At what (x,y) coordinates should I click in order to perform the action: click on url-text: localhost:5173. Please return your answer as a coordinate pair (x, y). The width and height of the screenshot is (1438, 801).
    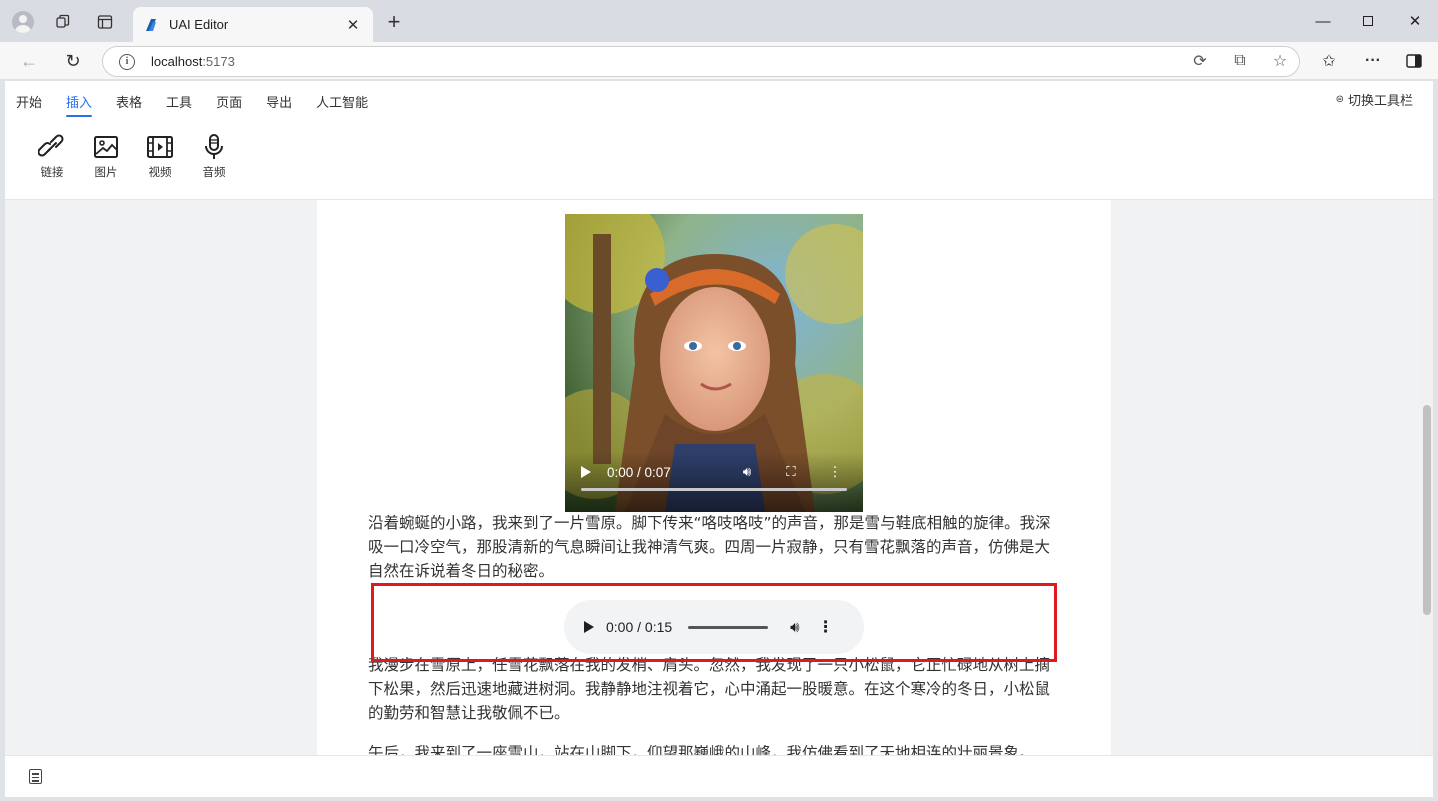
    Looking at the image, I should click on (193, 61).